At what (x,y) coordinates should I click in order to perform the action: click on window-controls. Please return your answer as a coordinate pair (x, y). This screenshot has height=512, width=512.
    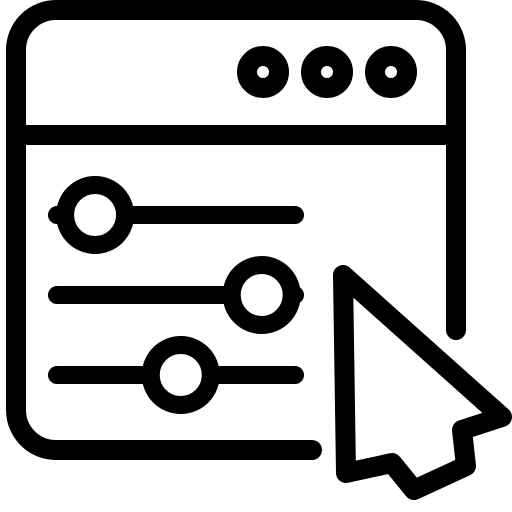
    Looking at the image, I should click on (327, 72).